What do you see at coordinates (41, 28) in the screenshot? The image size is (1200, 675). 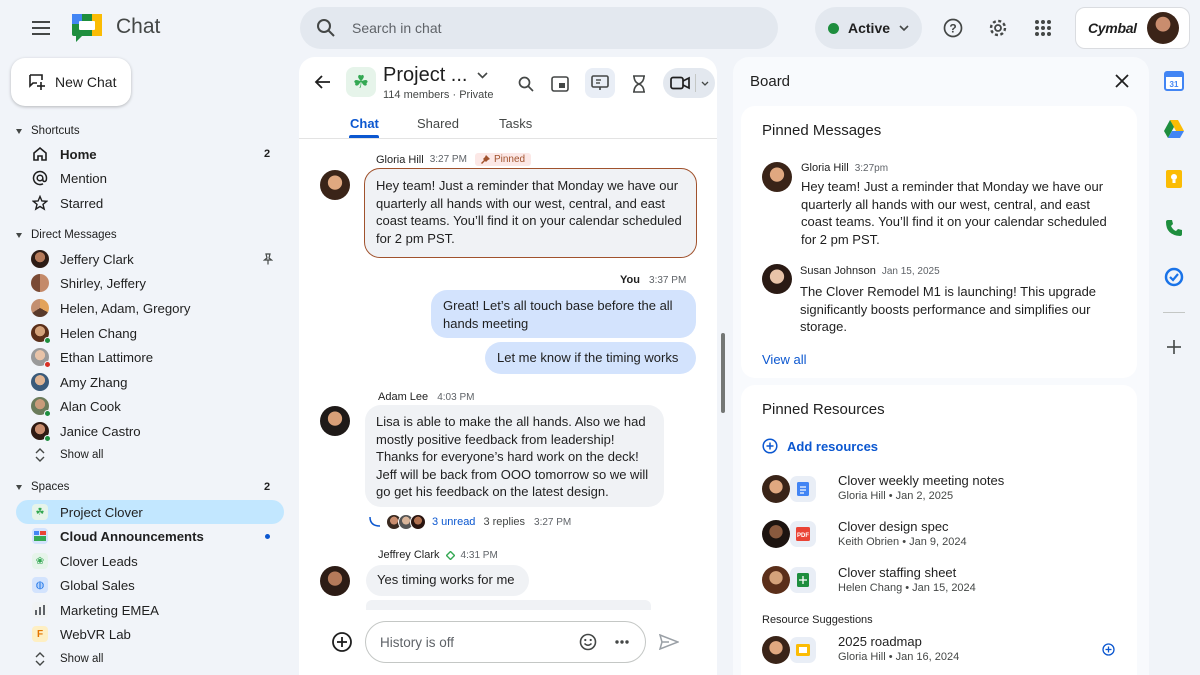 I see `main-menu-button` at bounding box center [41, 28].